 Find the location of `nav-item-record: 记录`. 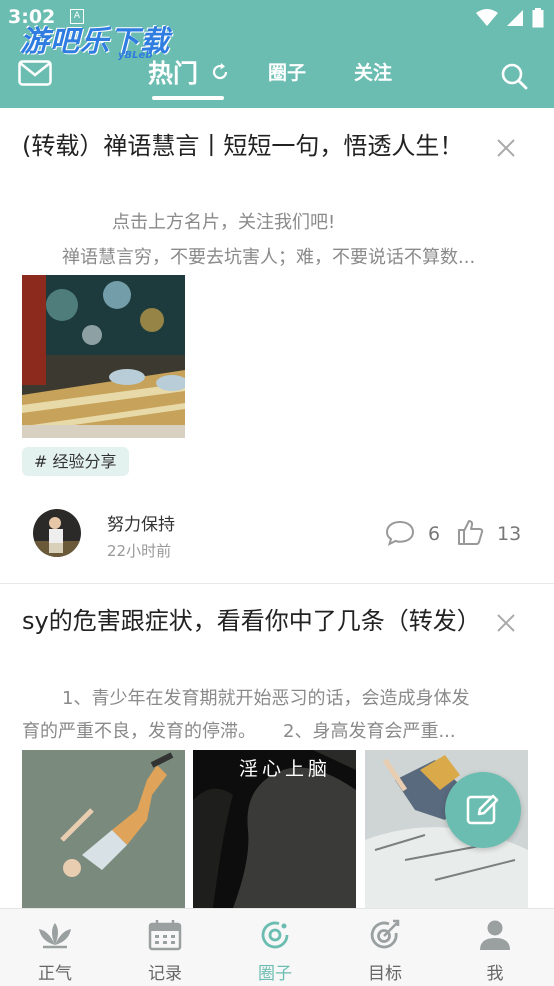

nav-item-record: 记录 is located at coordinates (165, 947).